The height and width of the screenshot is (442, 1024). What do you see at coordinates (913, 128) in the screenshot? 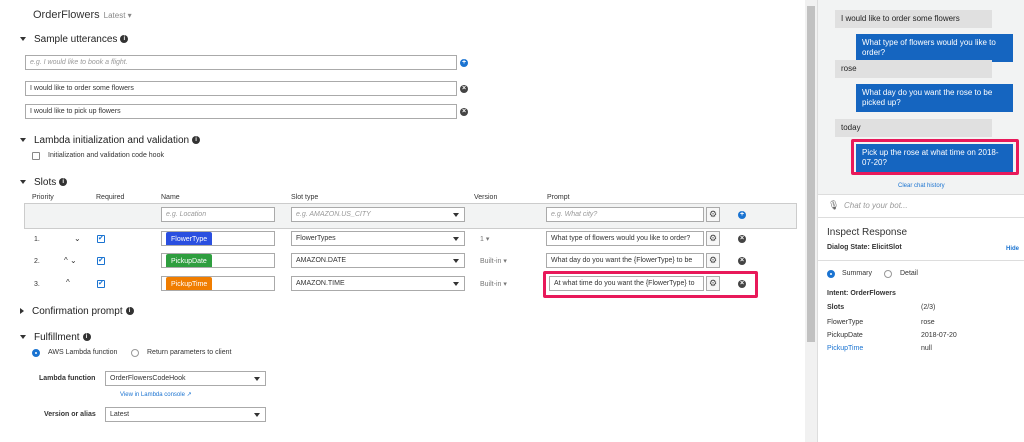
I see `chat-message-user: today` at bounding box center [913, 128].